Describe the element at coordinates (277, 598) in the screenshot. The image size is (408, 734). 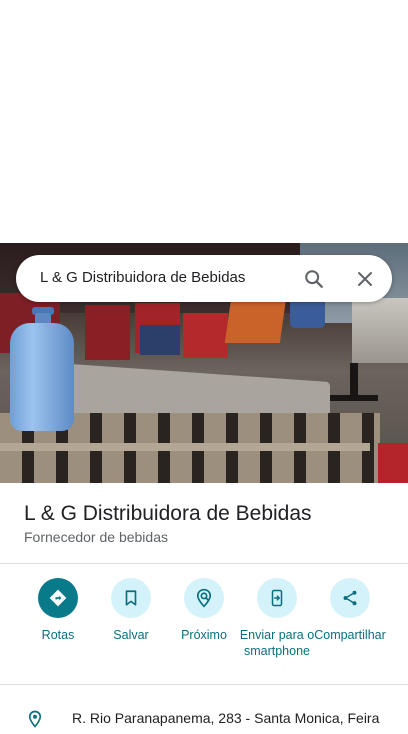
I see `send-to-phone-icon` at that location.